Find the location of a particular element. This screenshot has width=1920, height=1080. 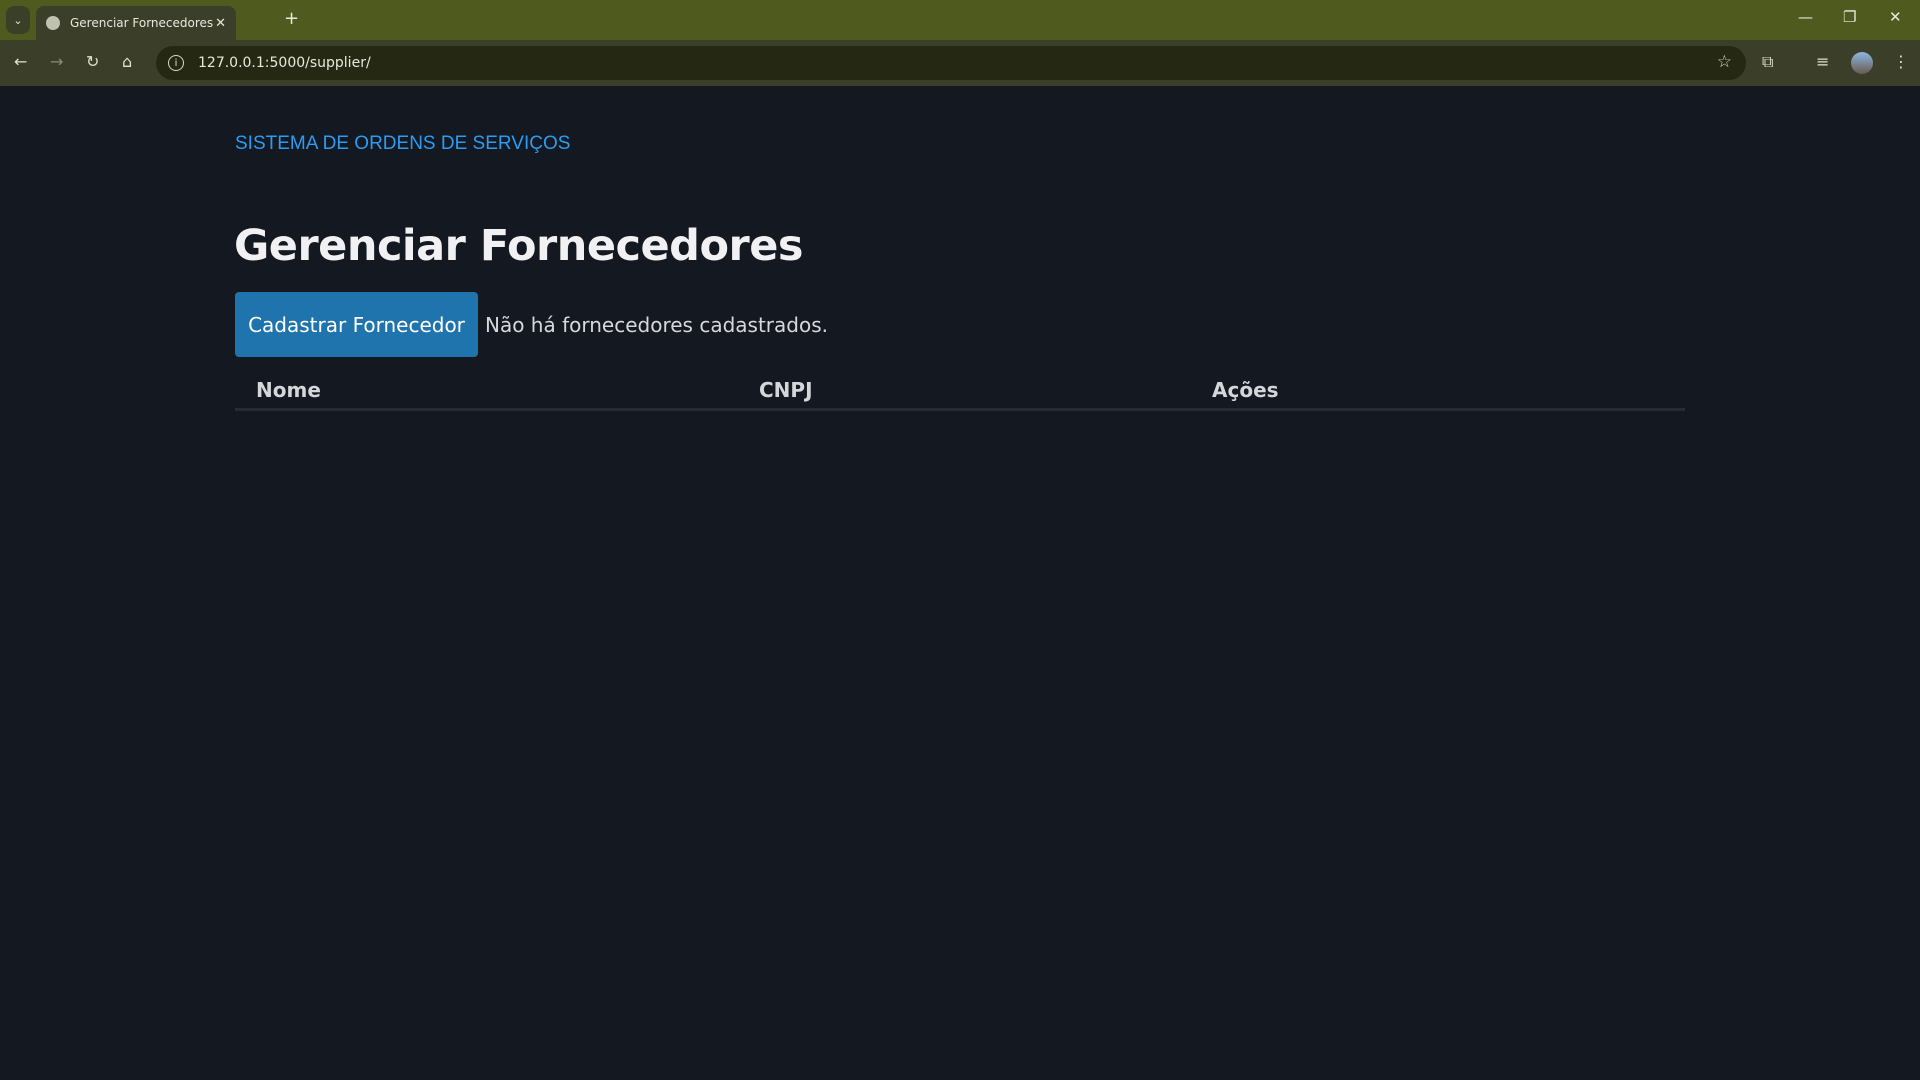

media-icon: ≡ is located at coordinates (1822, 61).